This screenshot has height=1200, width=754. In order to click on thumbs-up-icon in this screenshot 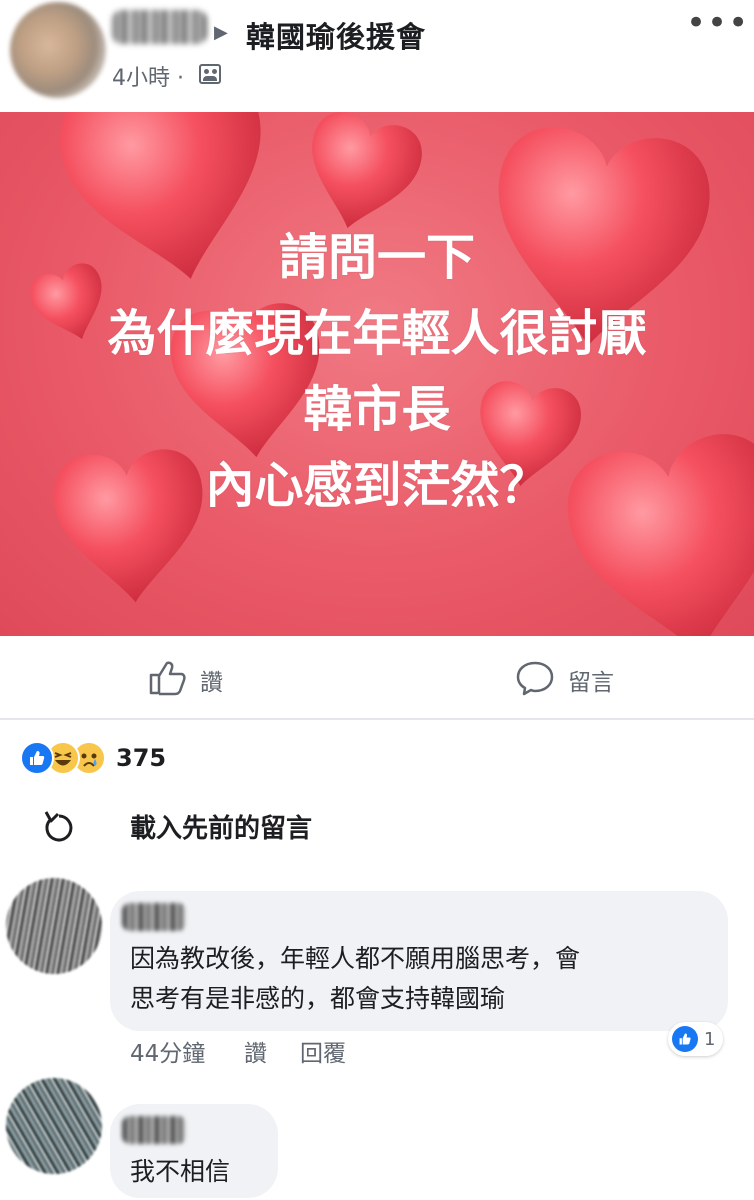, I will do `click(167, 680)`.